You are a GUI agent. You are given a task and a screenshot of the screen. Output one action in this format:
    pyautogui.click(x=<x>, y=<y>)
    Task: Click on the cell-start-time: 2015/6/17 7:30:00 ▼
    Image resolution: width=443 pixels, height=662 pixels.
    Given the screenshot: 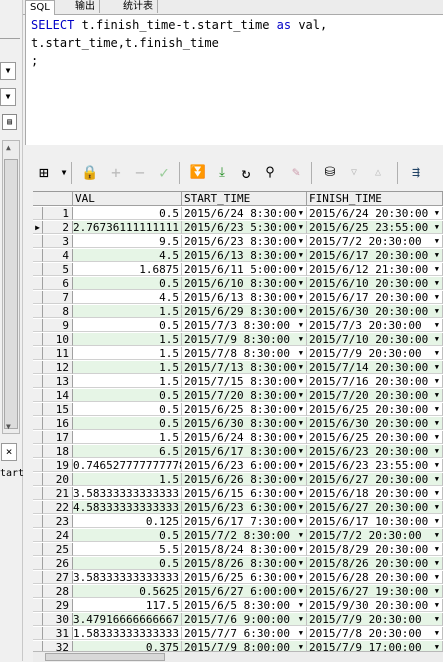 What is the action you would take?
    pyautogui.click(x=244, y=521)
    